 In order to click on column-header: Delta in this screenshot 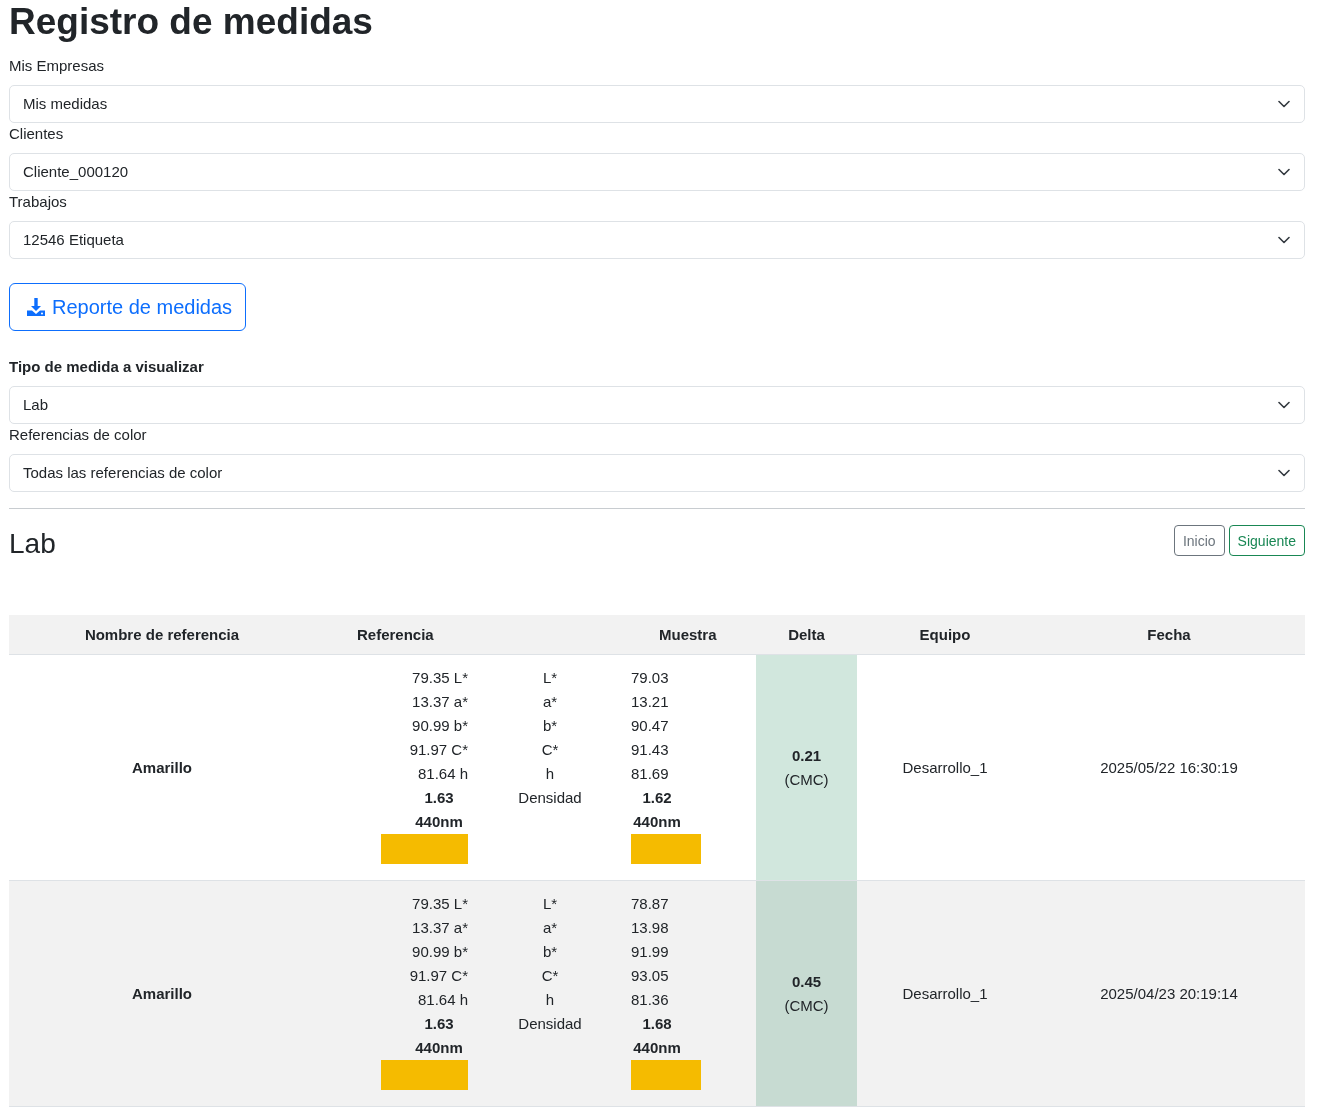, I will do `click(806, 634)`.